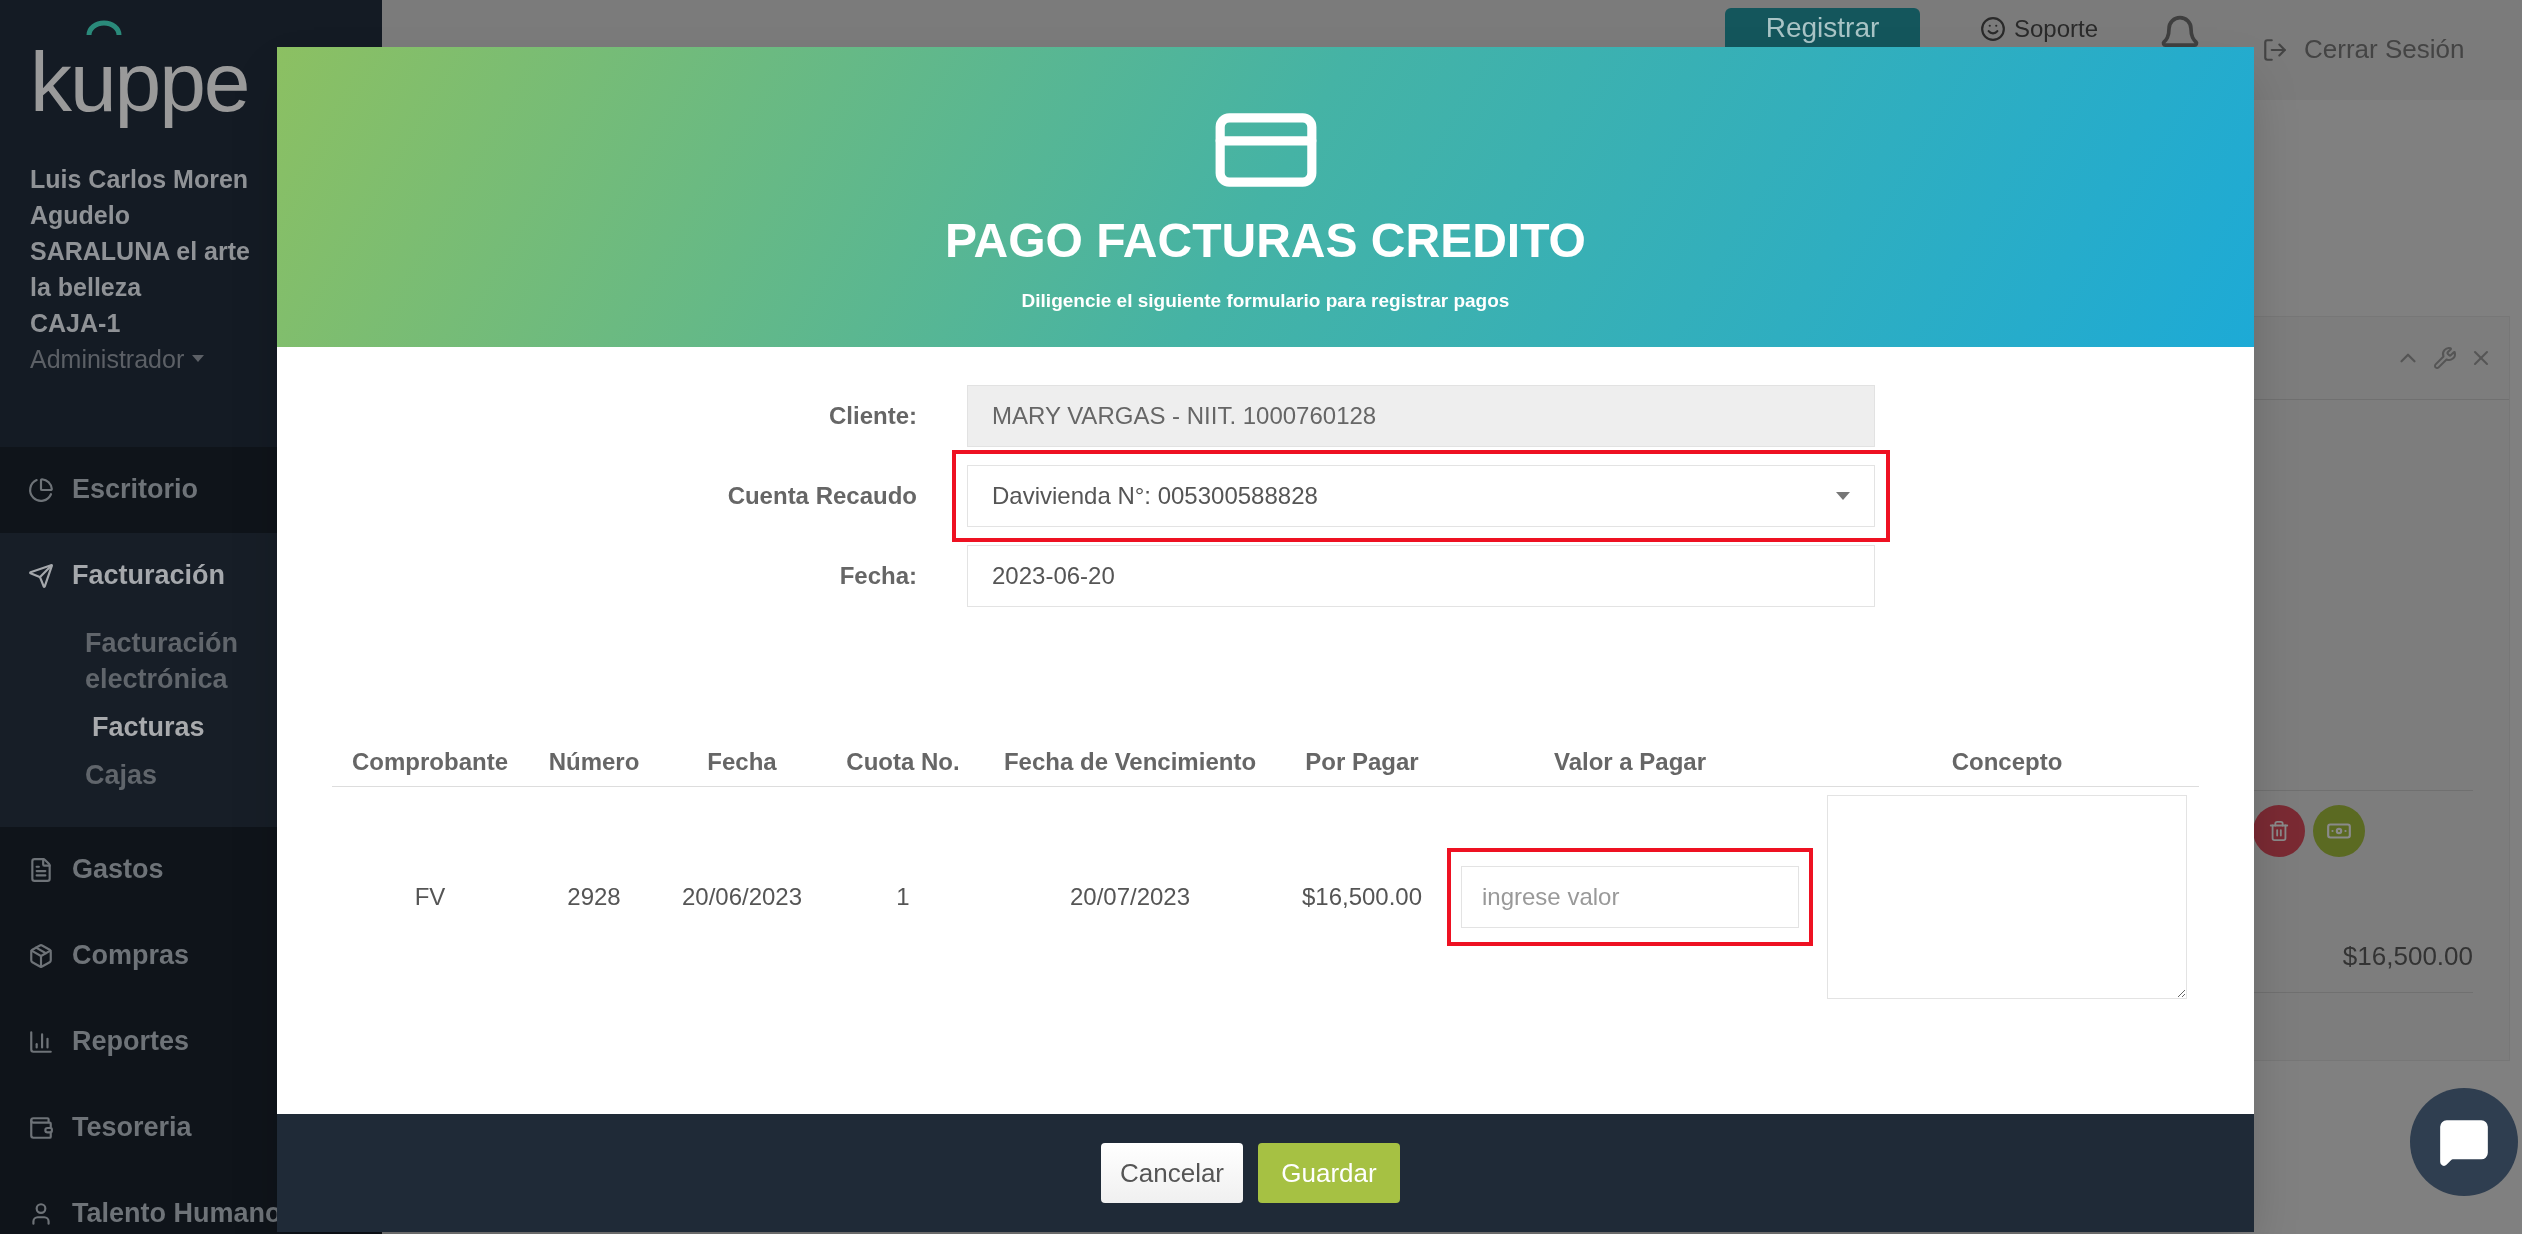  Describe the element at coordinates (903, 897) in the screenshot. I see `table-cell-text: 1` at that location.